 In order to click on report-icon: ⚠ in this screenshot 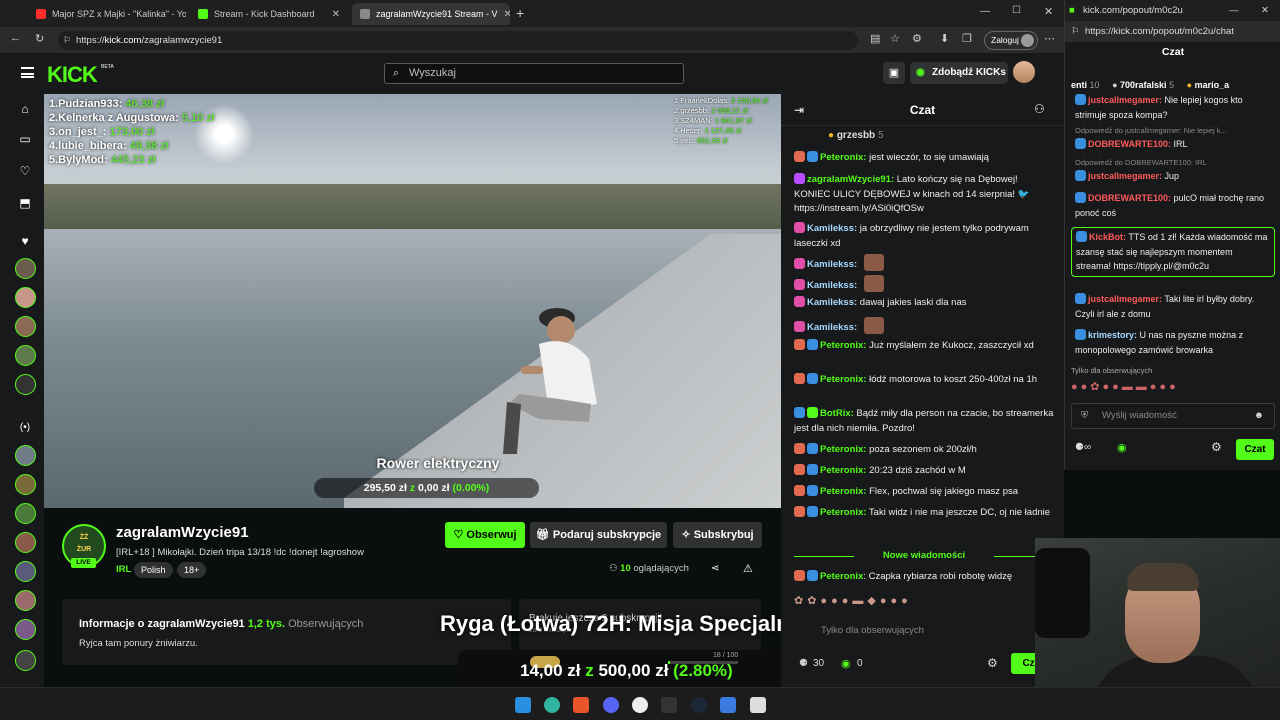, I will do `click(748, 568)`.